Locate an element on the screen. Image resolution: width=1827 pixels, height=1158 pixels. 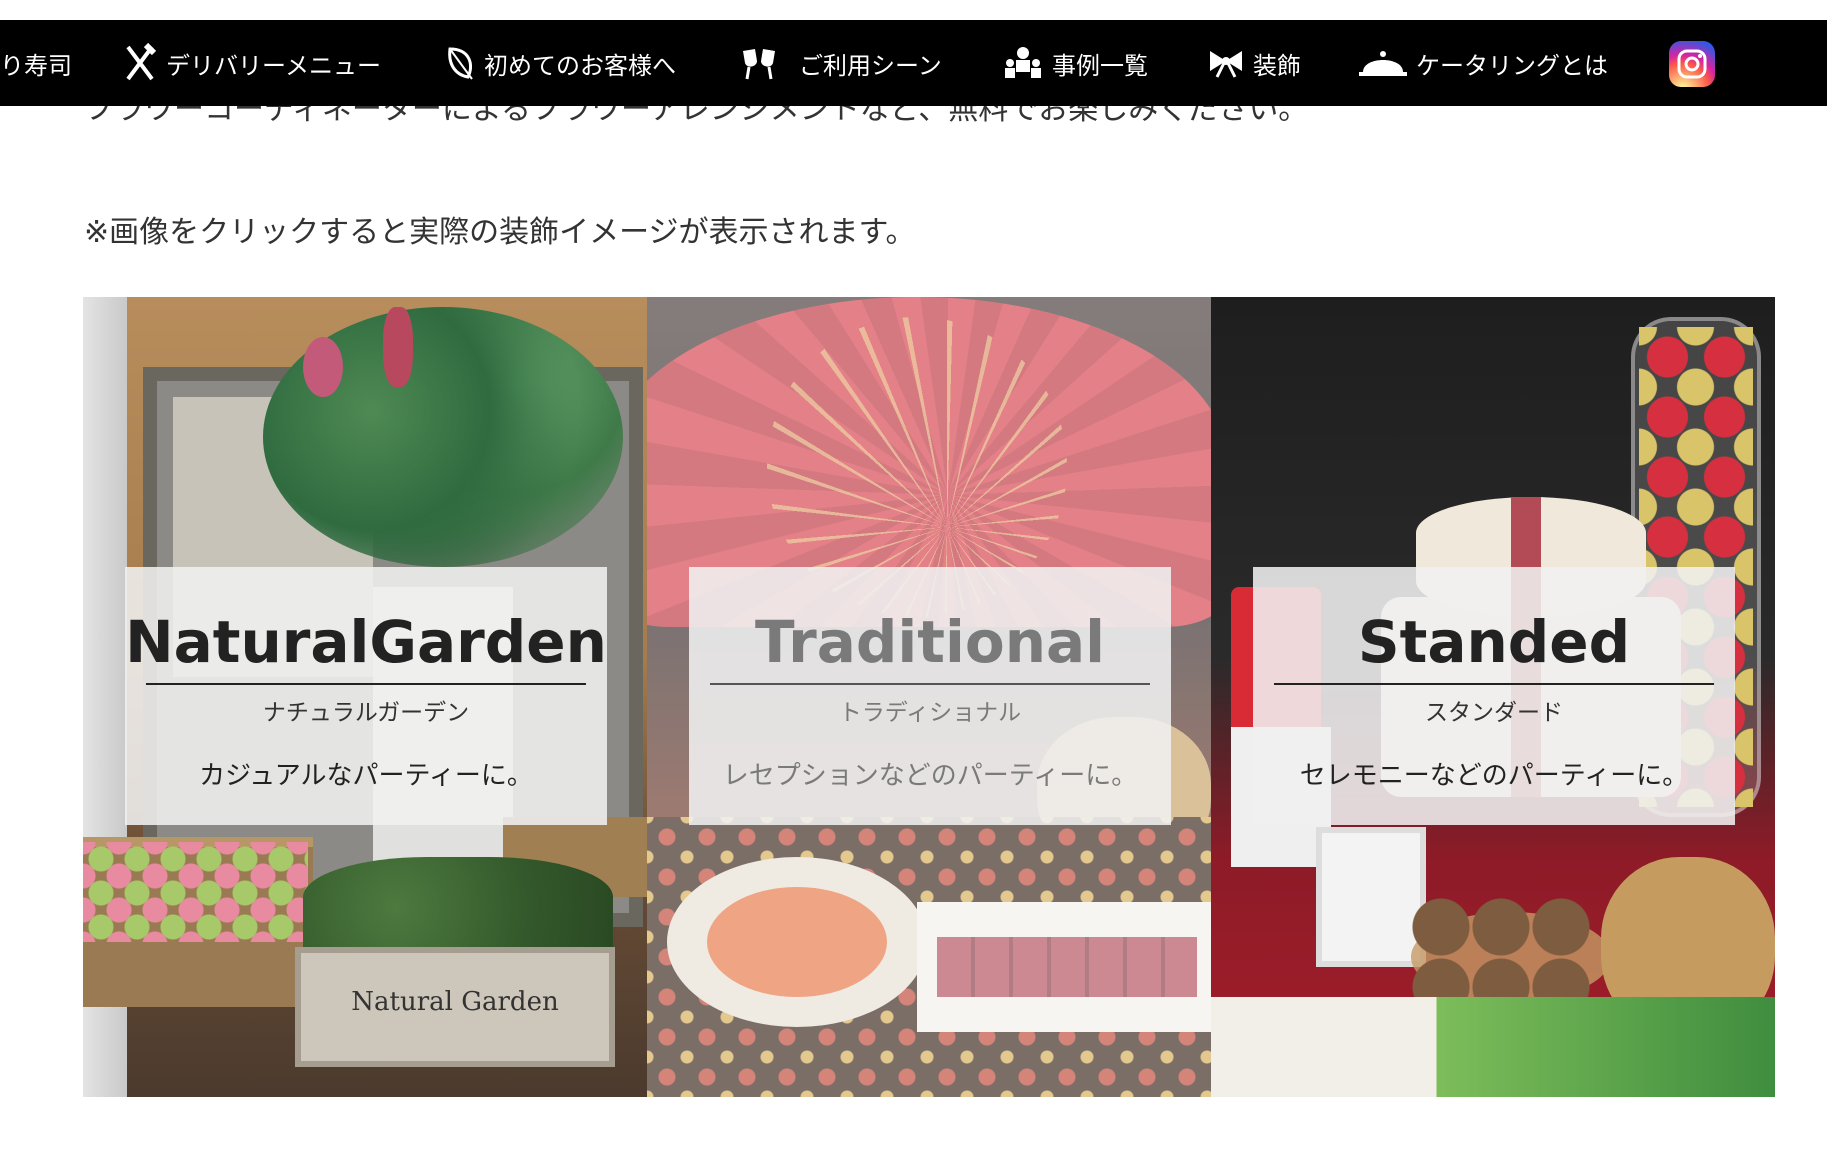
nav-item-first-time: 初めてのお客様へ is located at coordinates (561, 63).